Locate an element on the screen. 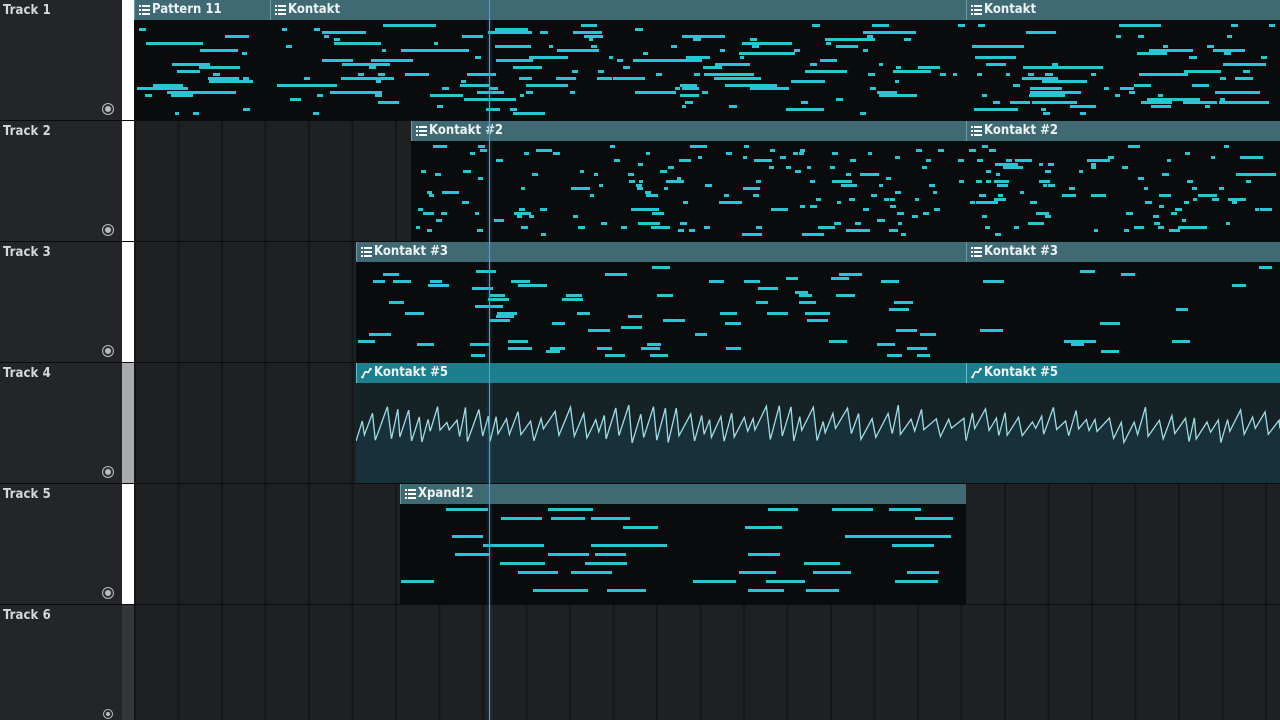  track-header: Track 1 is located at coordinates (61, 60).